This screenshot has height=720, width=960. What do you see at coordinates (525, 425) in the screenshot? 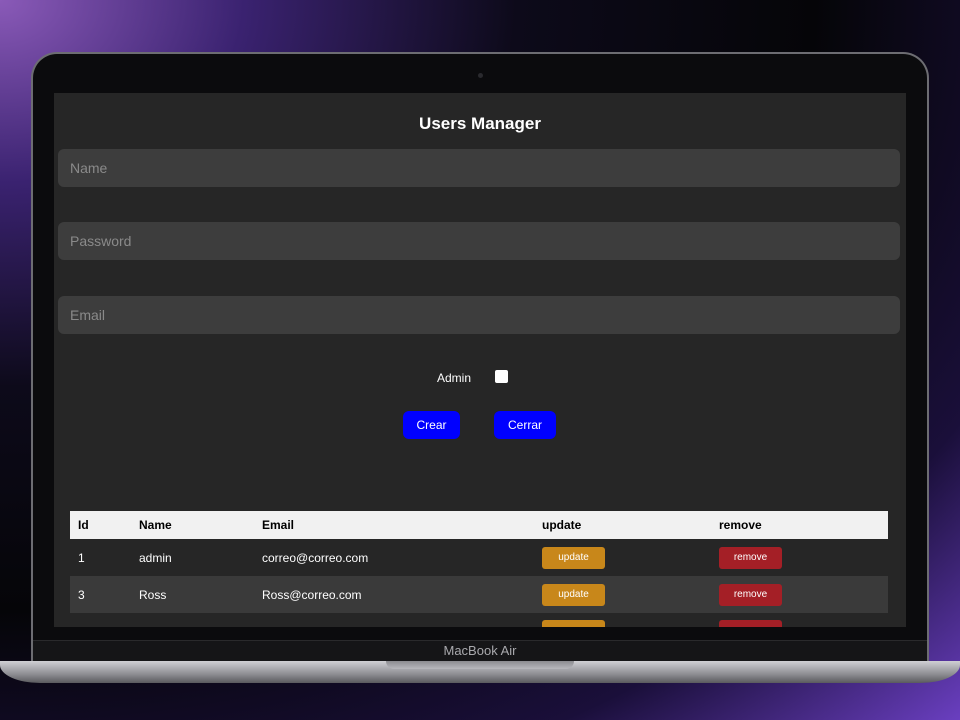
I see `close-button: Cerrar` at bounding box center [525, 425].